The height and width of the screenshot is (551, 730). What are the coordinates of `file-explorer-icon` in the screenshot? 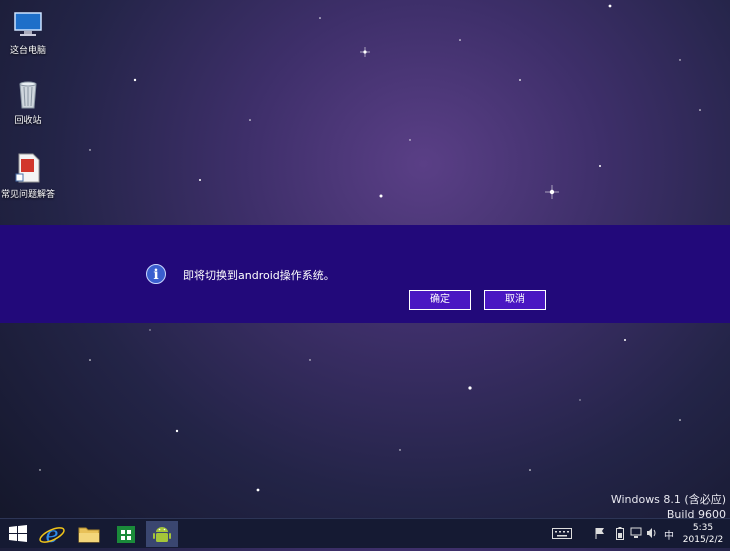 It's located at (89, 534).